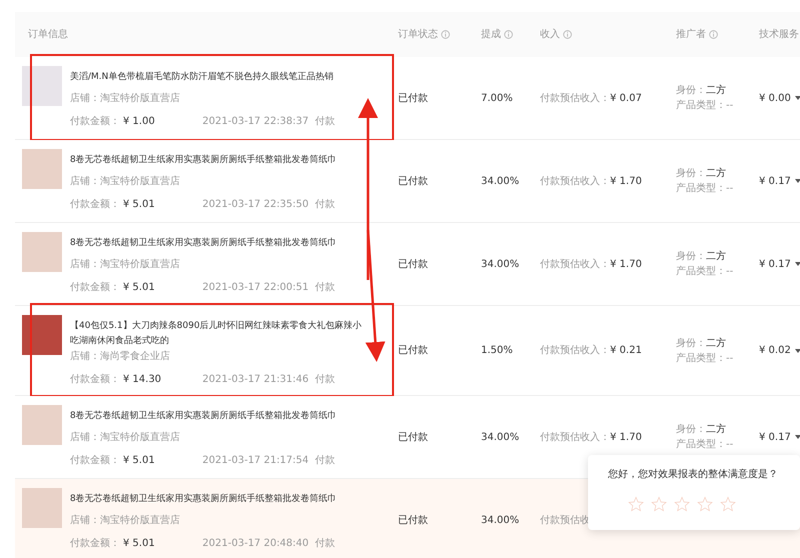 This screenshot has width=800, height=558. Describe the element at coordinates (139, 122) in the screenshot. I see `amount-value: ¥ 1.00` at that location.